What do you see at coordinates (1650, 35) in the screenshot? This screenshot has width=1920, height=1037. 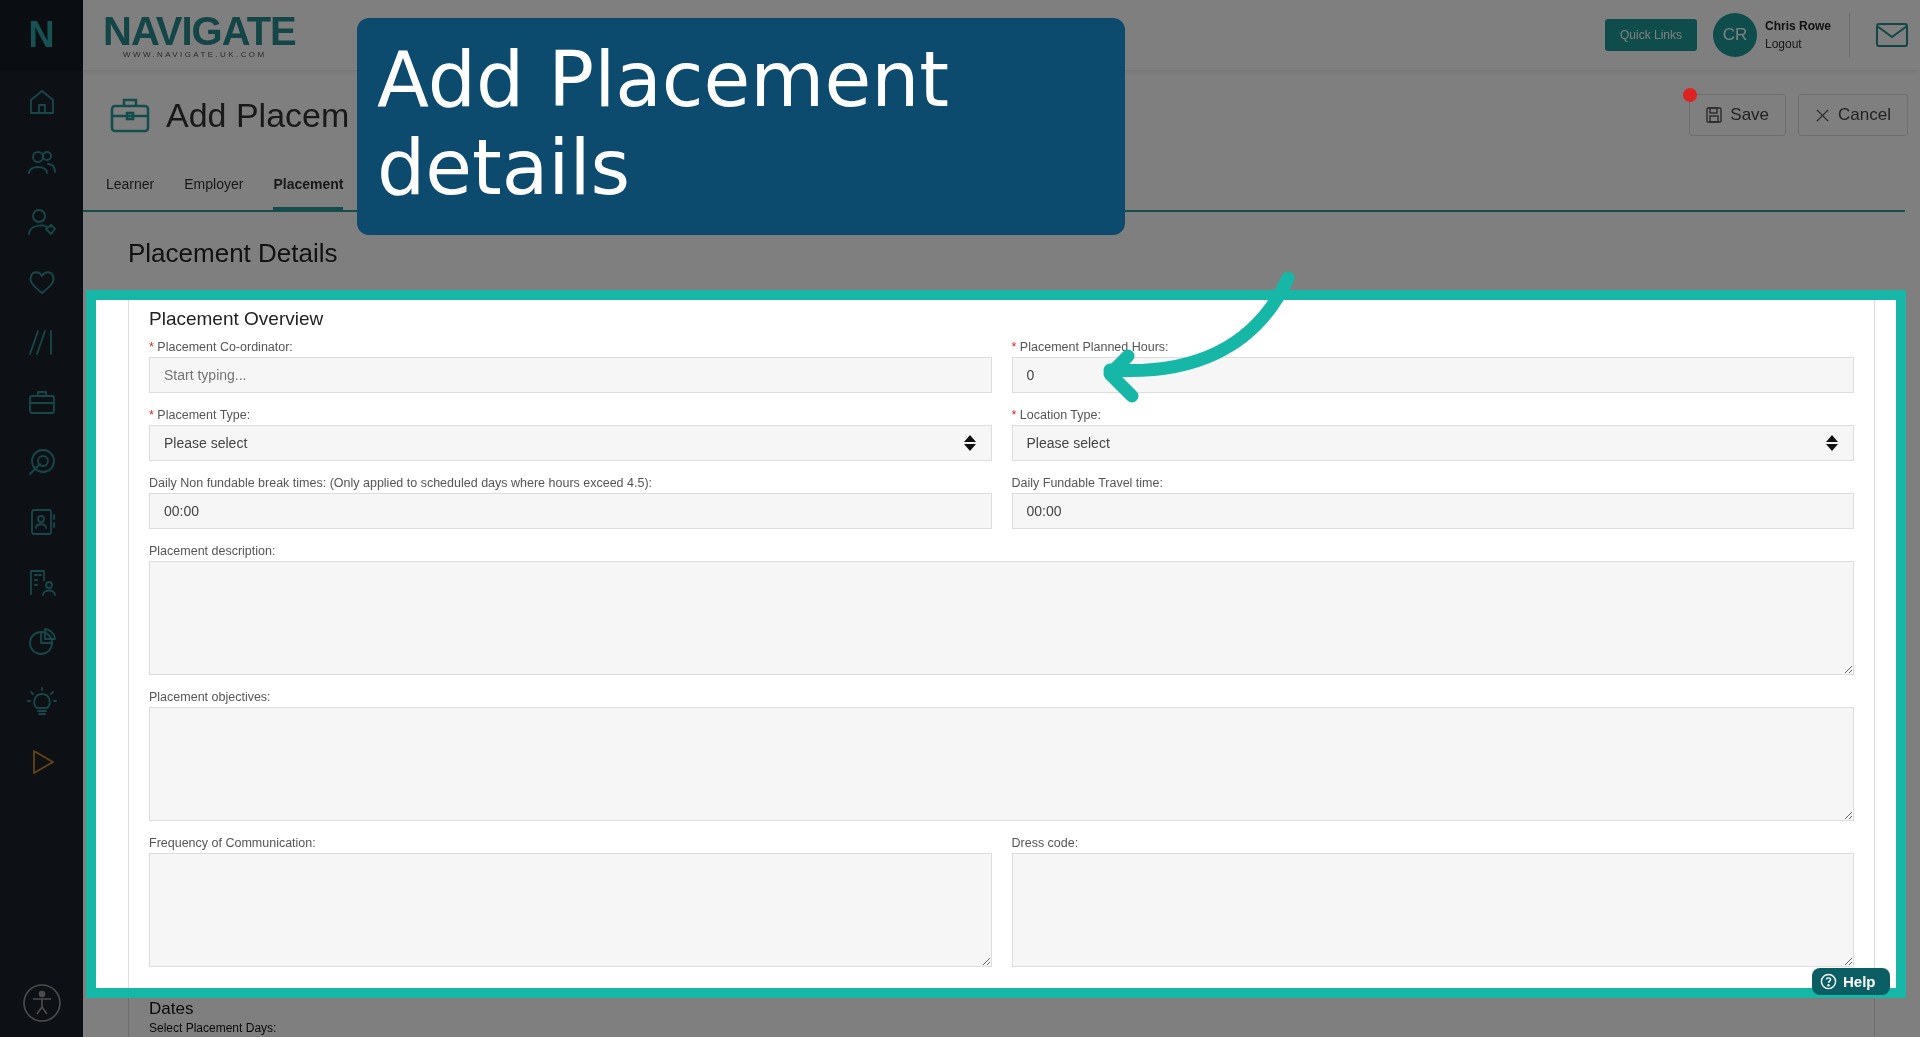 I see `quick-links-button: Quick Links` at bounding box center [1650, 35].